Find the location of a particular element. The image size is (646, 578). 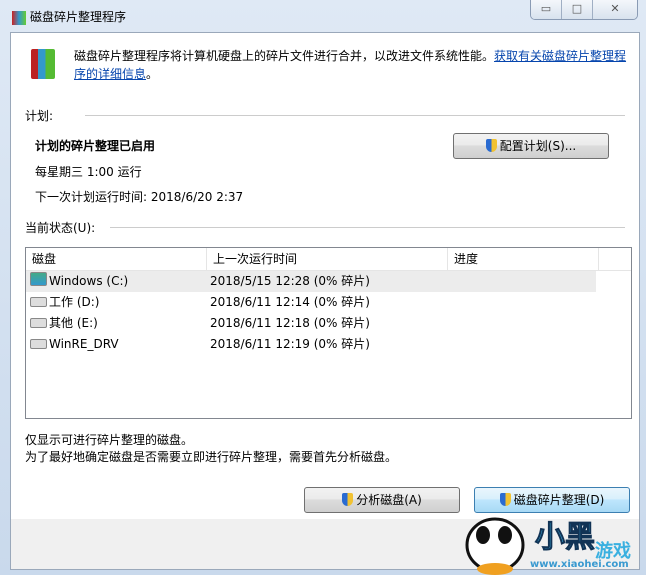

schedule-heading: 计划: is located at coordinates (39, 116).